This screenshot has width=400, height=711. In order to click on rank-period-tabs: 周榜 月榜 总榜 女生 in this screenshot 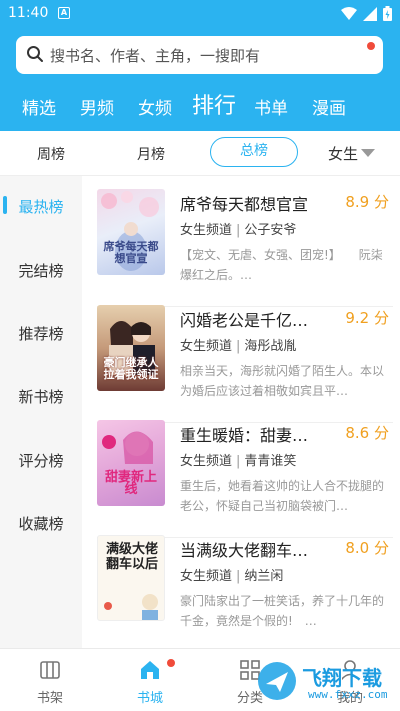, I will do `click(200, 153)`.